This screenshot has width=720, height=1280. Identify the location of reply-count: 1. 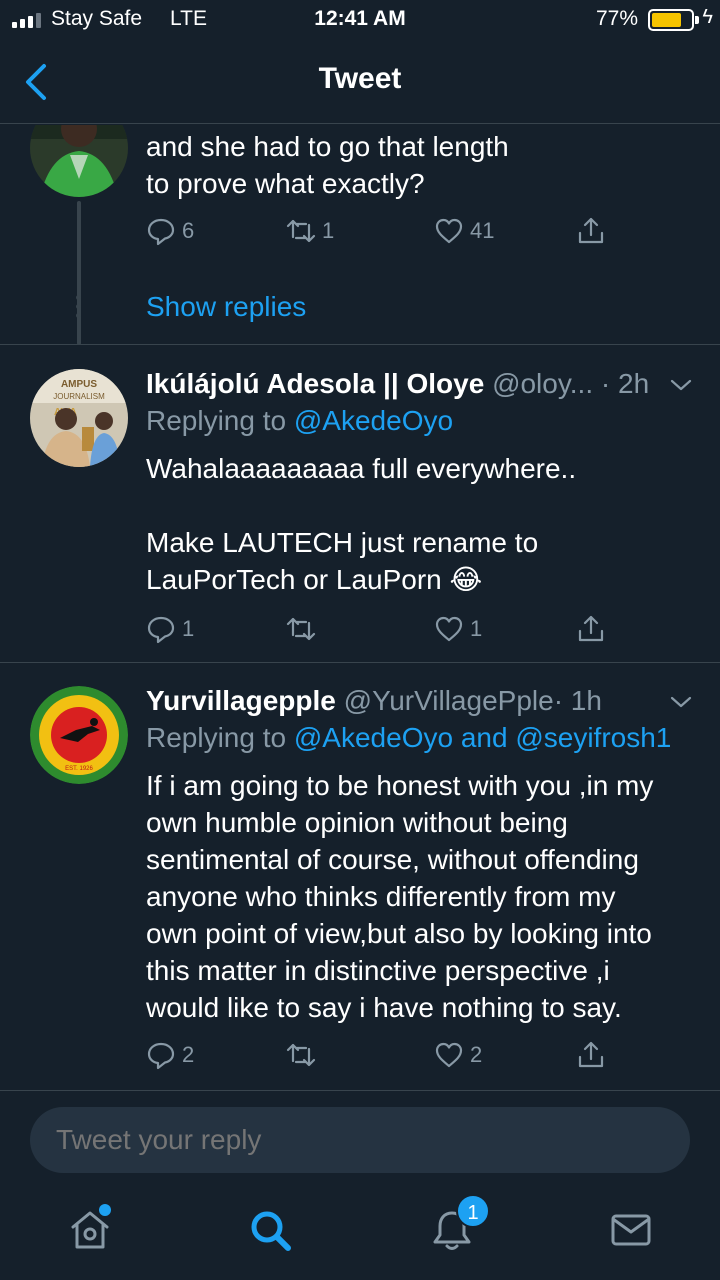
(188, 628).